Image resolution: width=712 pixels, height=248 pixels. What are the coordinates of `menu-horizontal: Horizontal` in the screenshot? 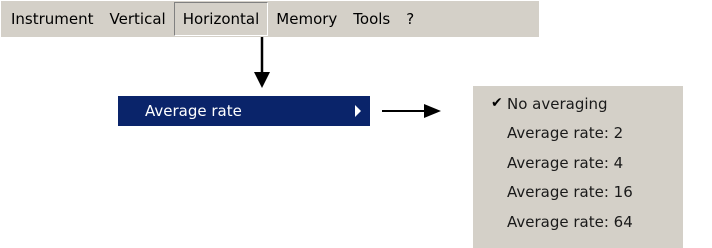 It's located at (221, 19).